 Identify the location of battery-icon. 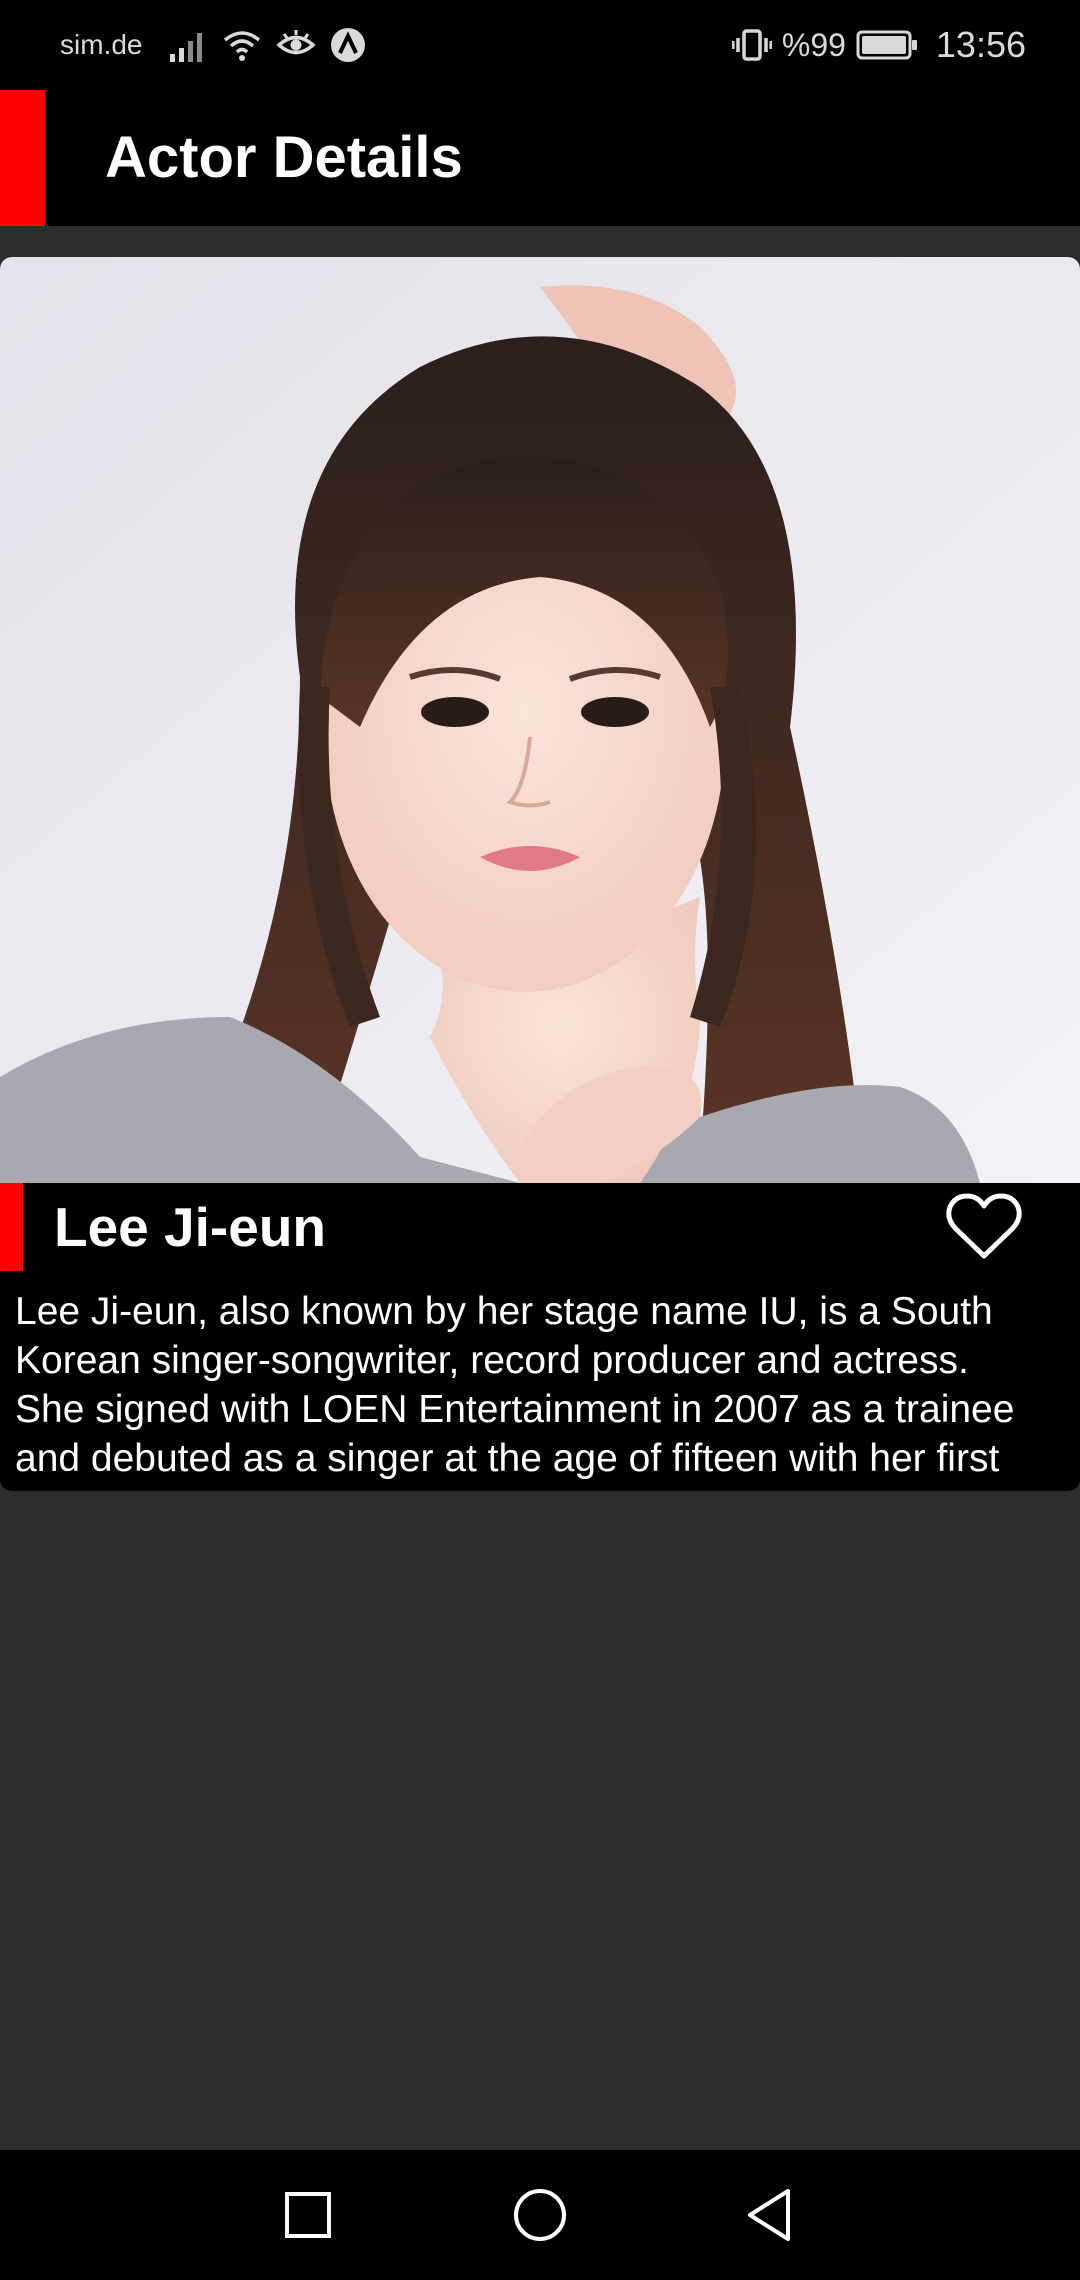
(886, 45).